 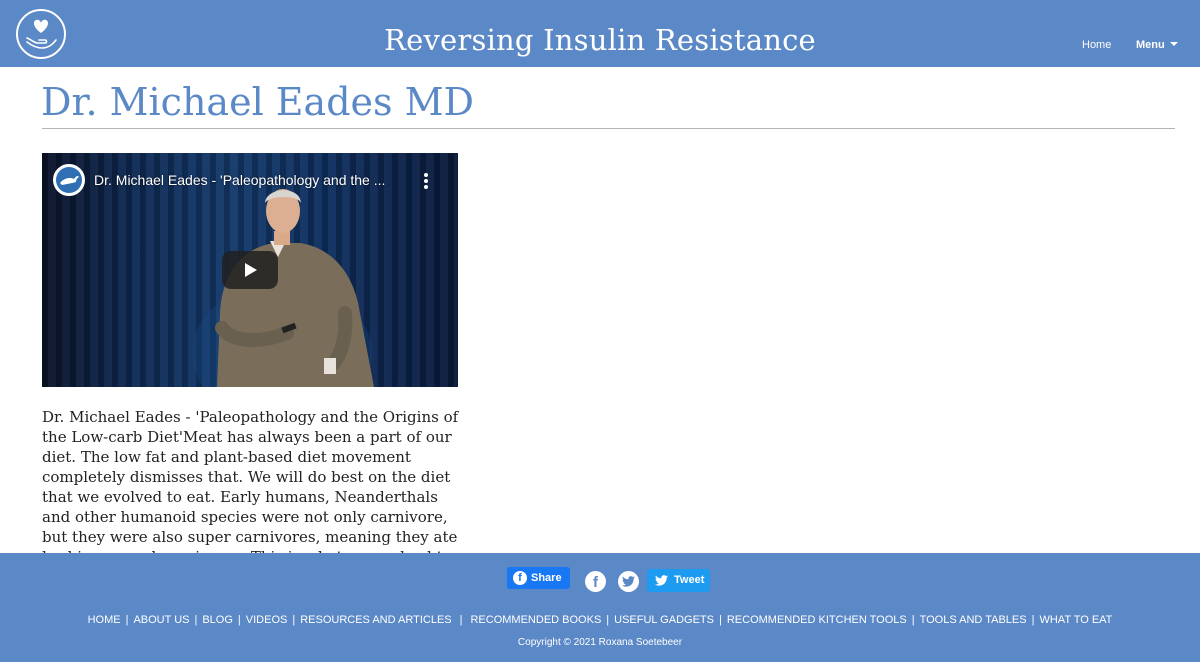 I want to click on nav-menu-dropdown: Menu, so click(x=1157, y=45).